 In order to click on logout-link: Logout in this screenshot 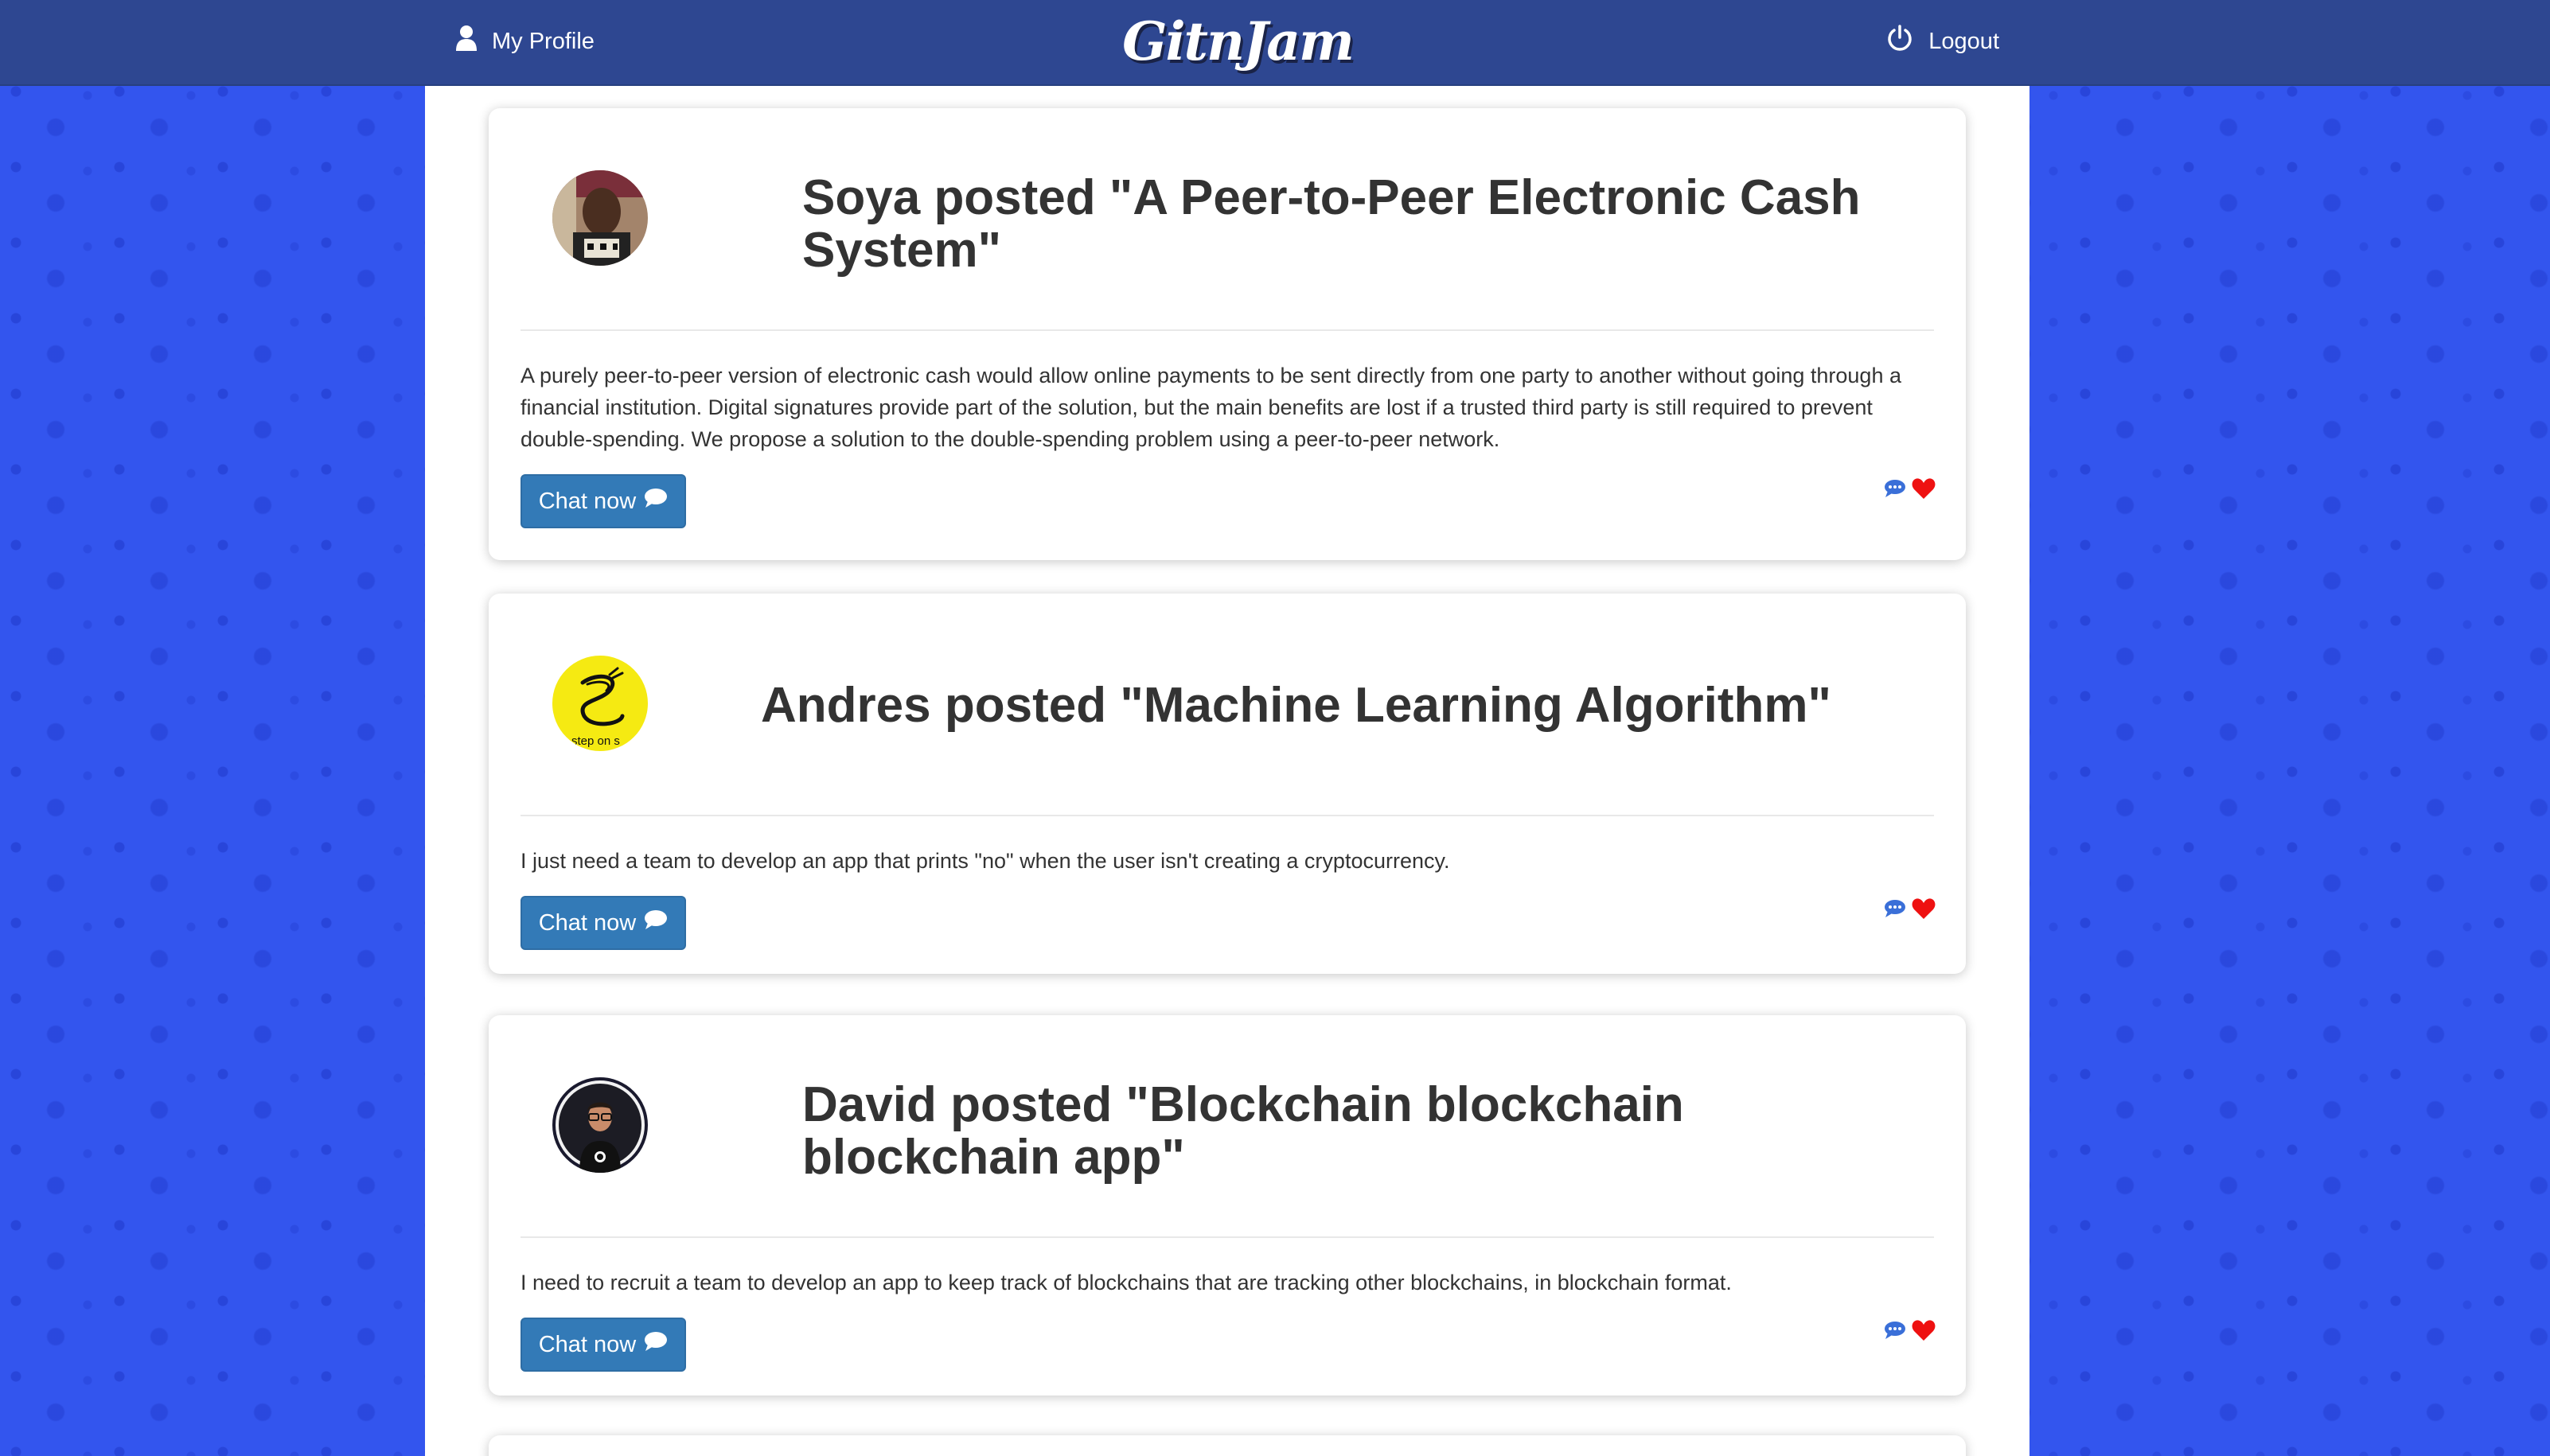, I will do `click(1942, 41)`.